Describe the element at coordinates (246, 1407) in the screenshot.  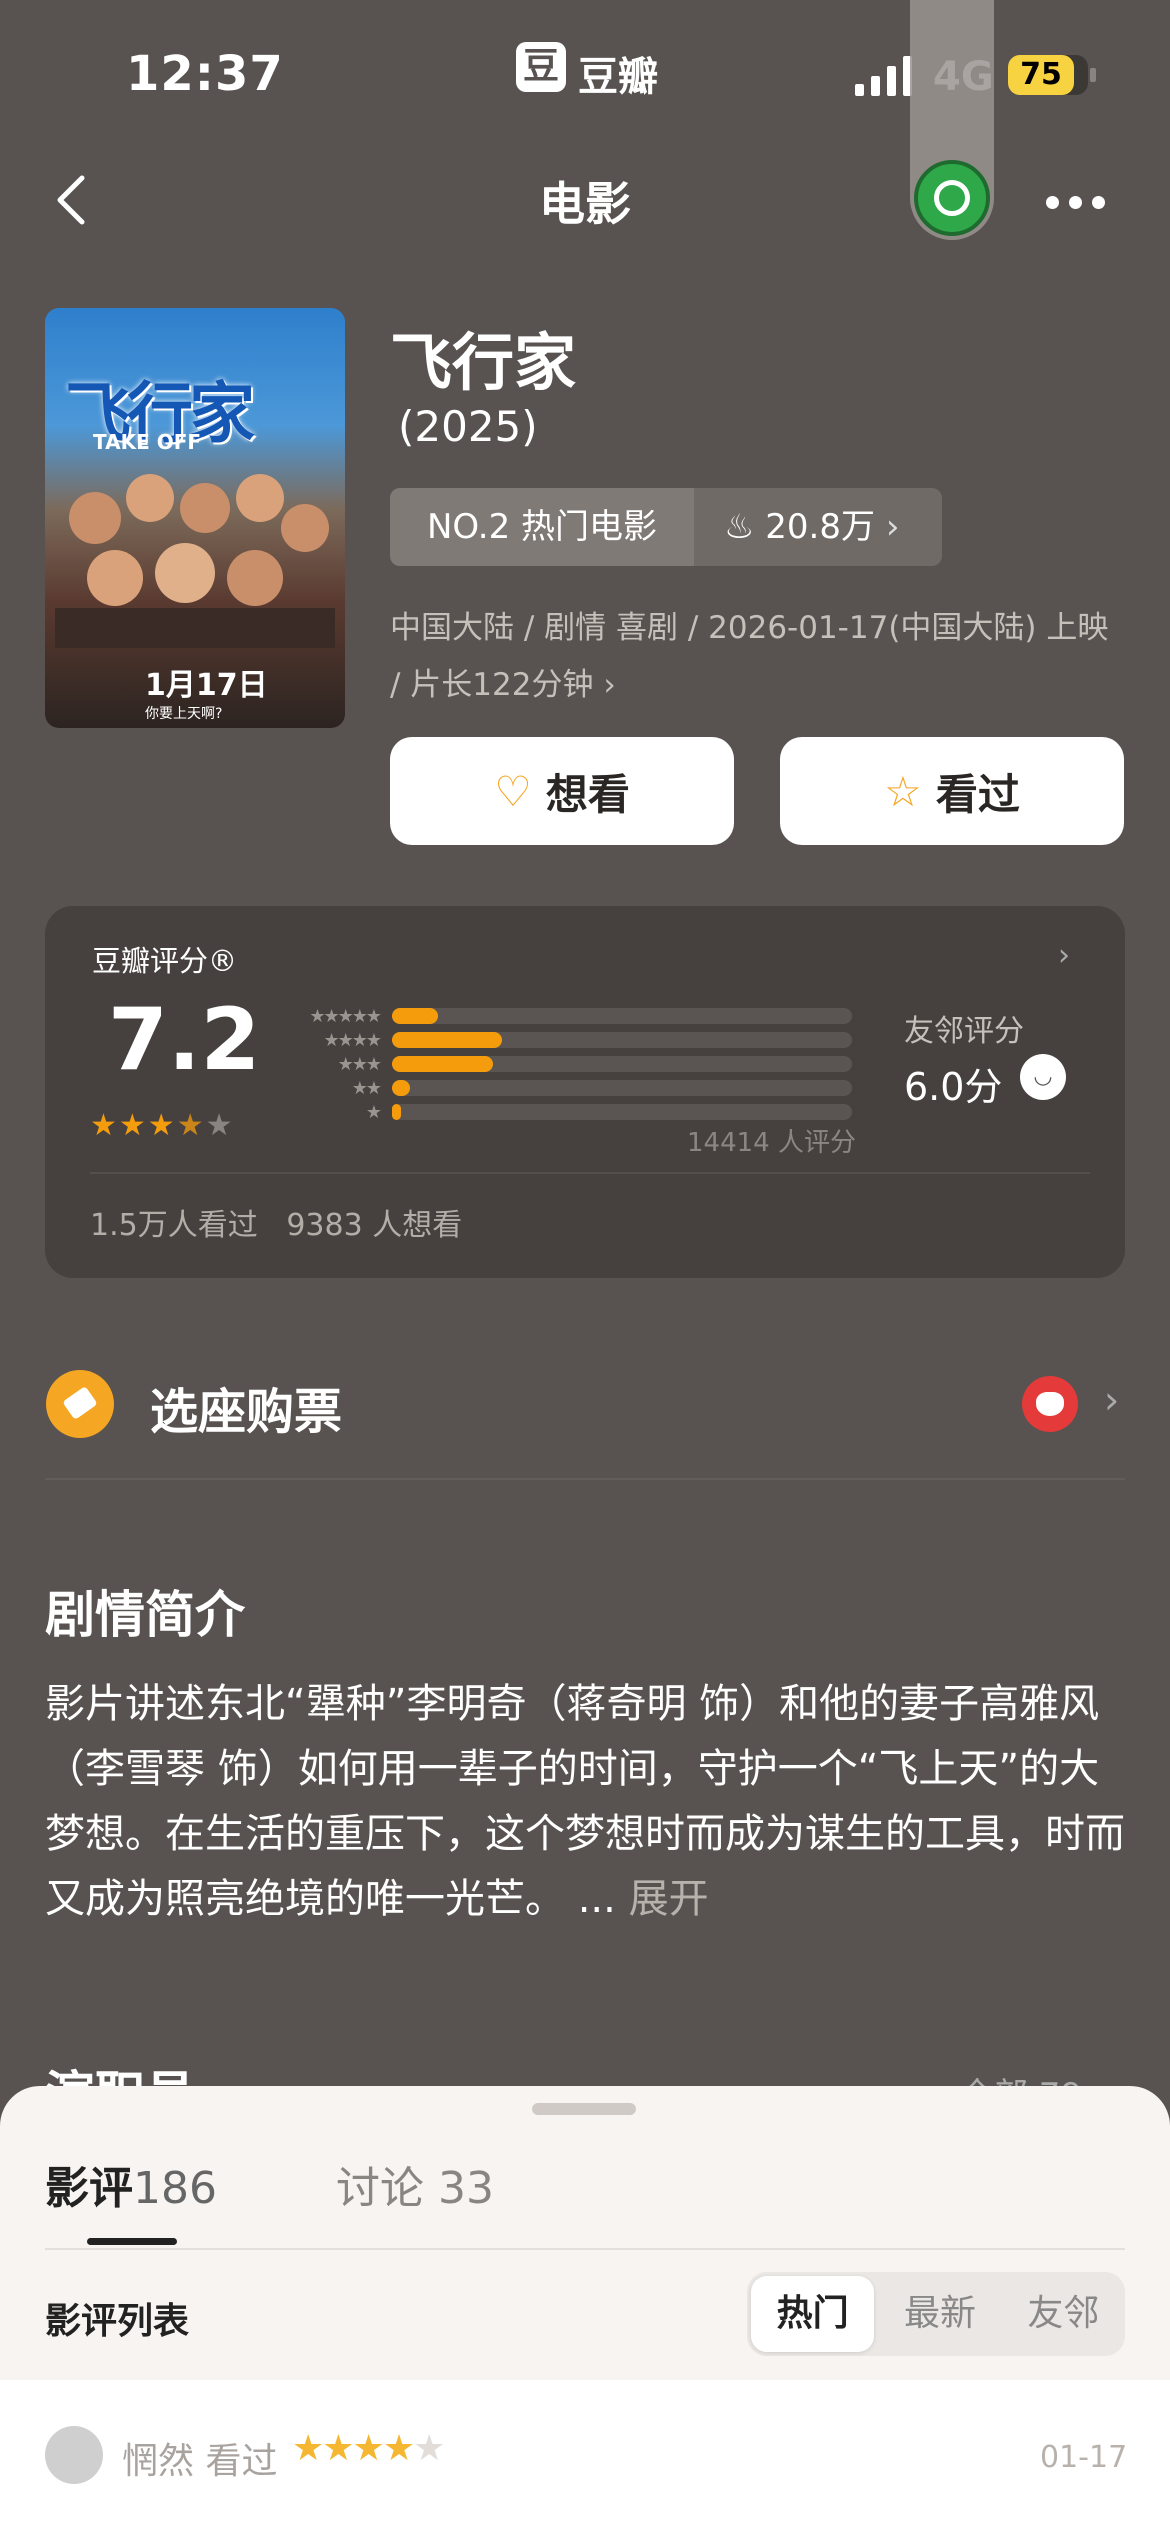
I see `buy-tickets-label: 选座购票` at that location.